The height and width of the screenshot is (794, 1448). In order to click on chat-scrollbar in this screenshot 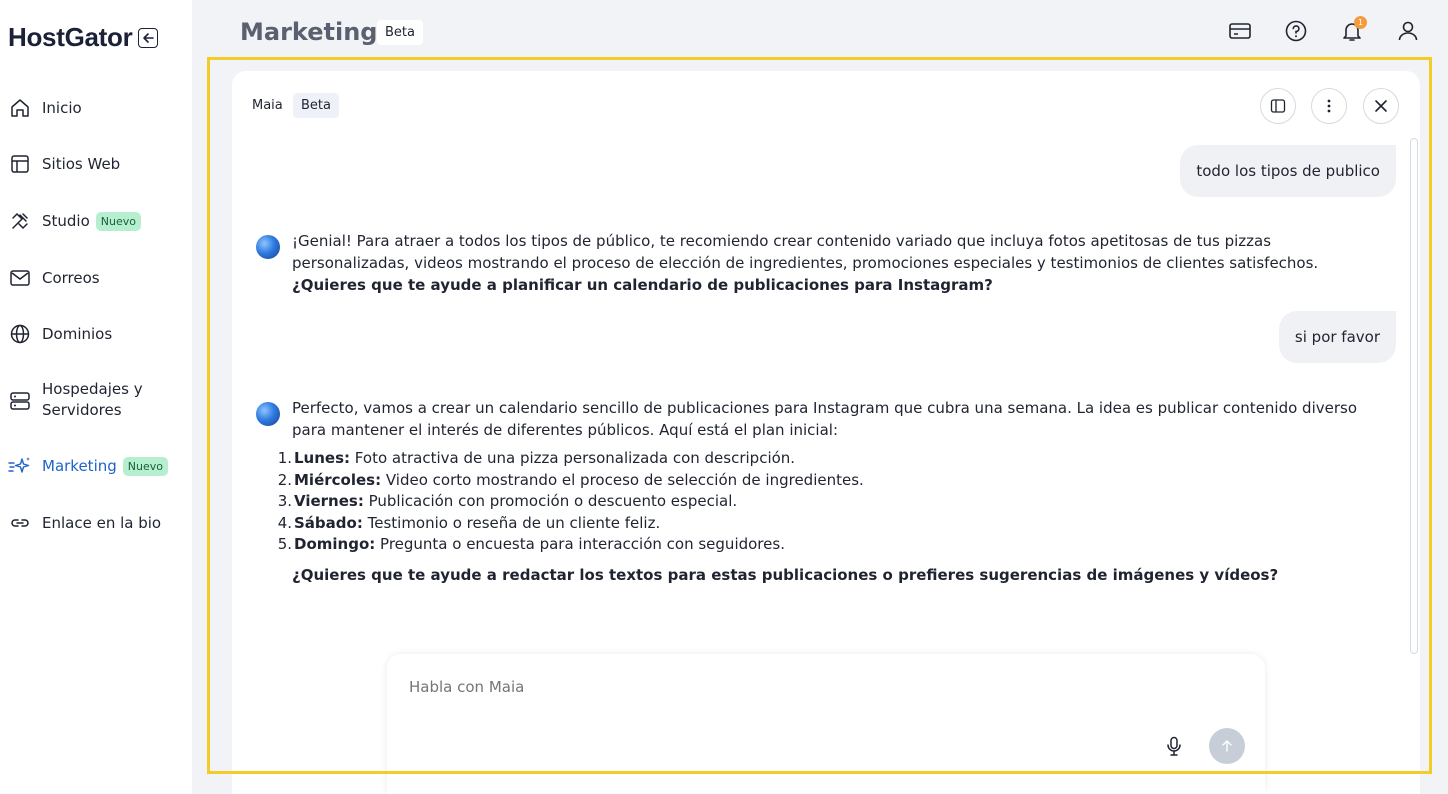, I will do `click(1414, 396)`.